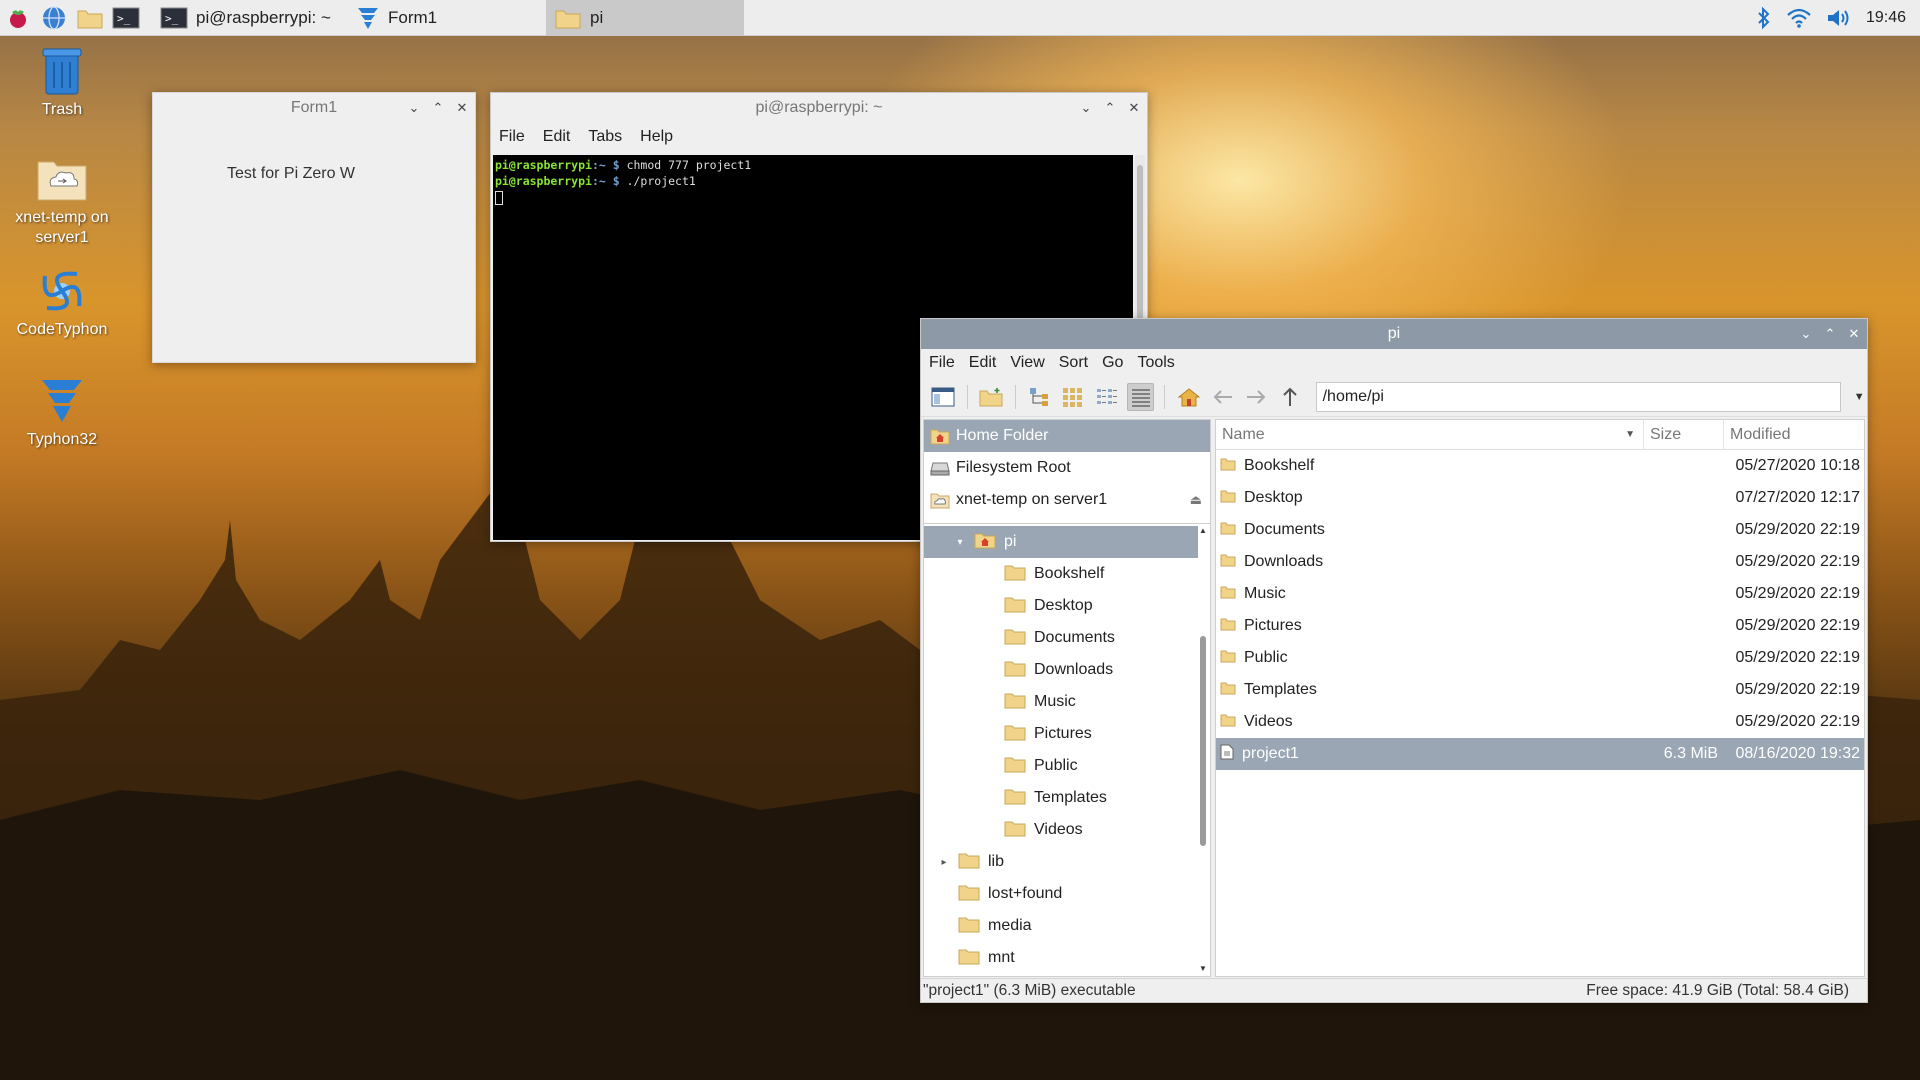 Image resolution: width=1920 pixels, height=1080 pixels. Describe the element at coordinates (1061, 574) in the screenshot. I see `tree-item-bookshelf: Bookshelf` at that location.